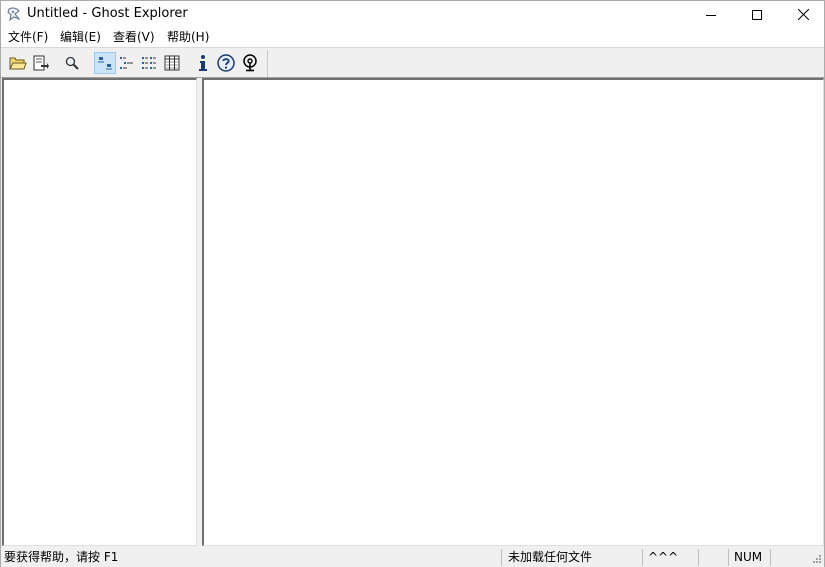  I want to click on toolbar, so click(412, 63).